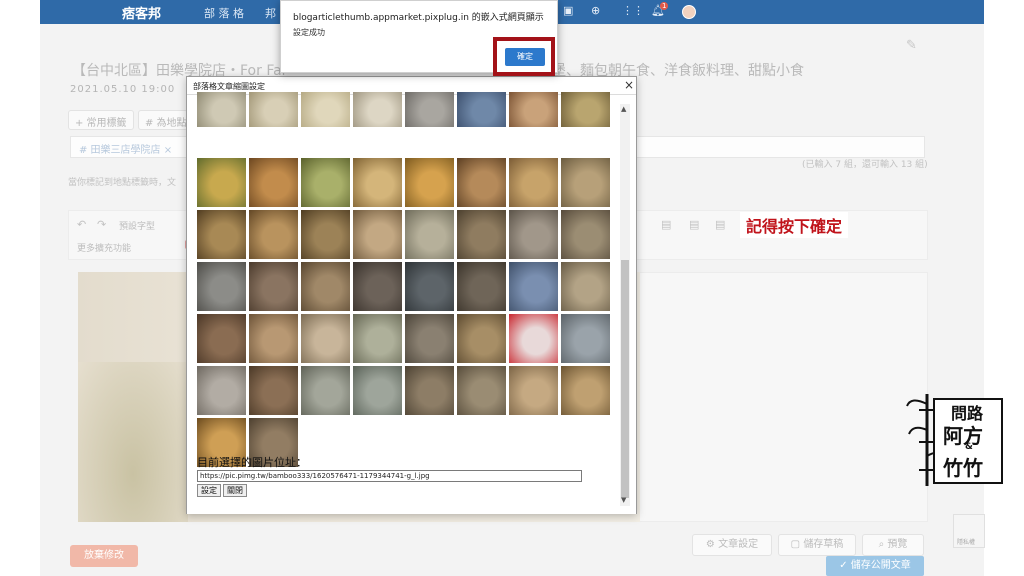 This screenshot has height=576, width=1024. I want to click on plant-image, so click(133, 442).